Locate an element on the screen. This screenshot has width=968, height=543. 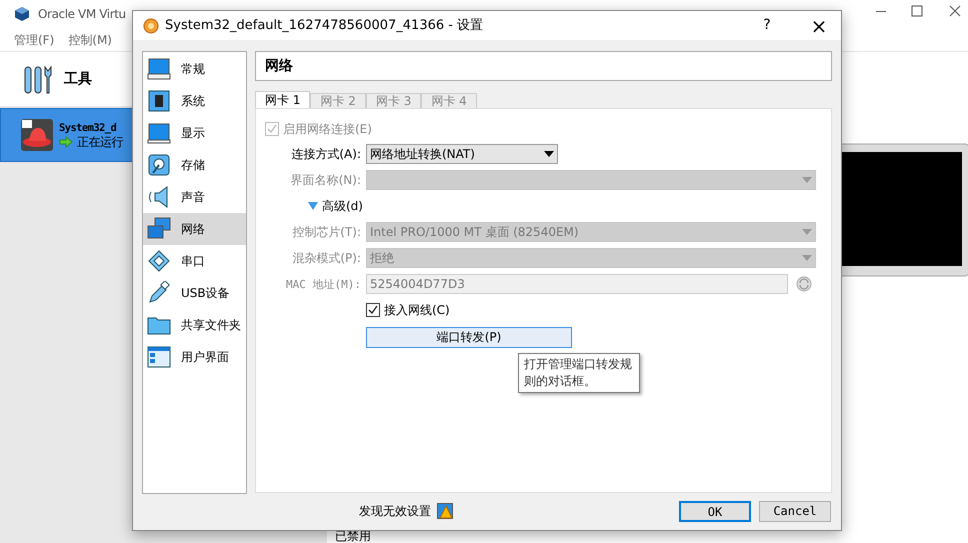
dropdown: 网络地址转换(NAT) is located at coordinates (462, 154).